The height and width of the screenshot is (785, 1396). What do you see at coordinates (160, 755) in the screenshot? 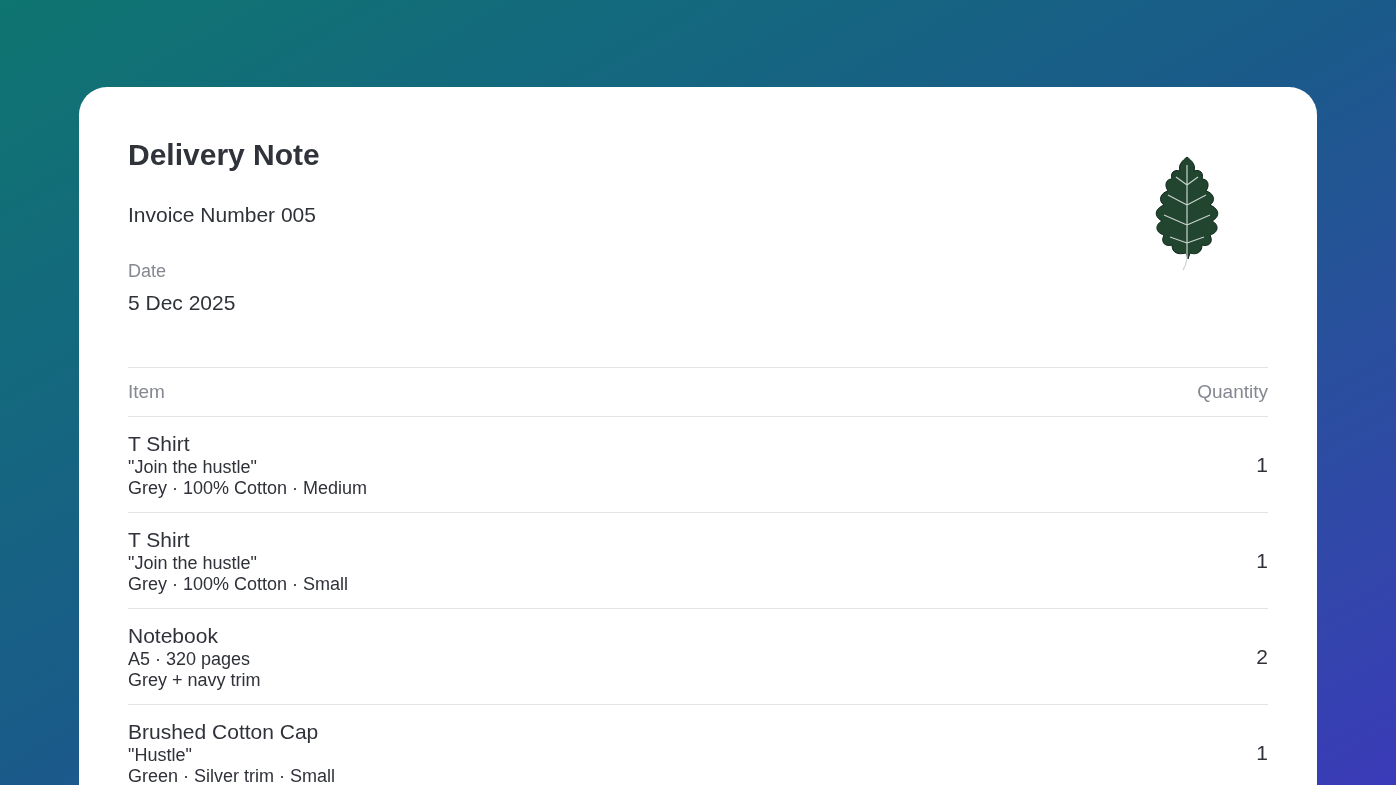
I see `item-detail: "Hustle"` at bounding box center [160, 755].